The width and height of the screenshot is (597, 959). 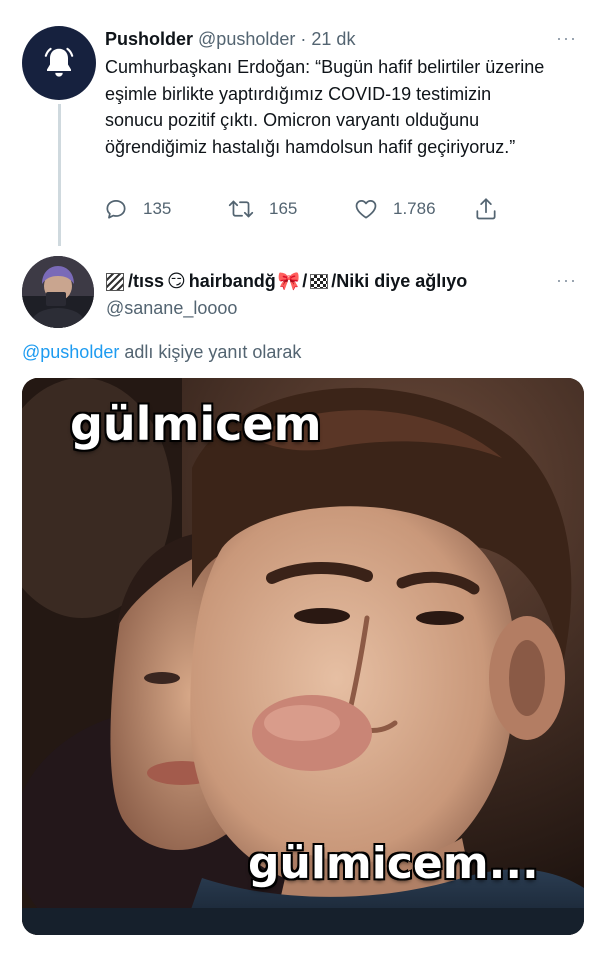 I want to click on ribbon-bow-icon: 🎀, so click(x=289, y=281).